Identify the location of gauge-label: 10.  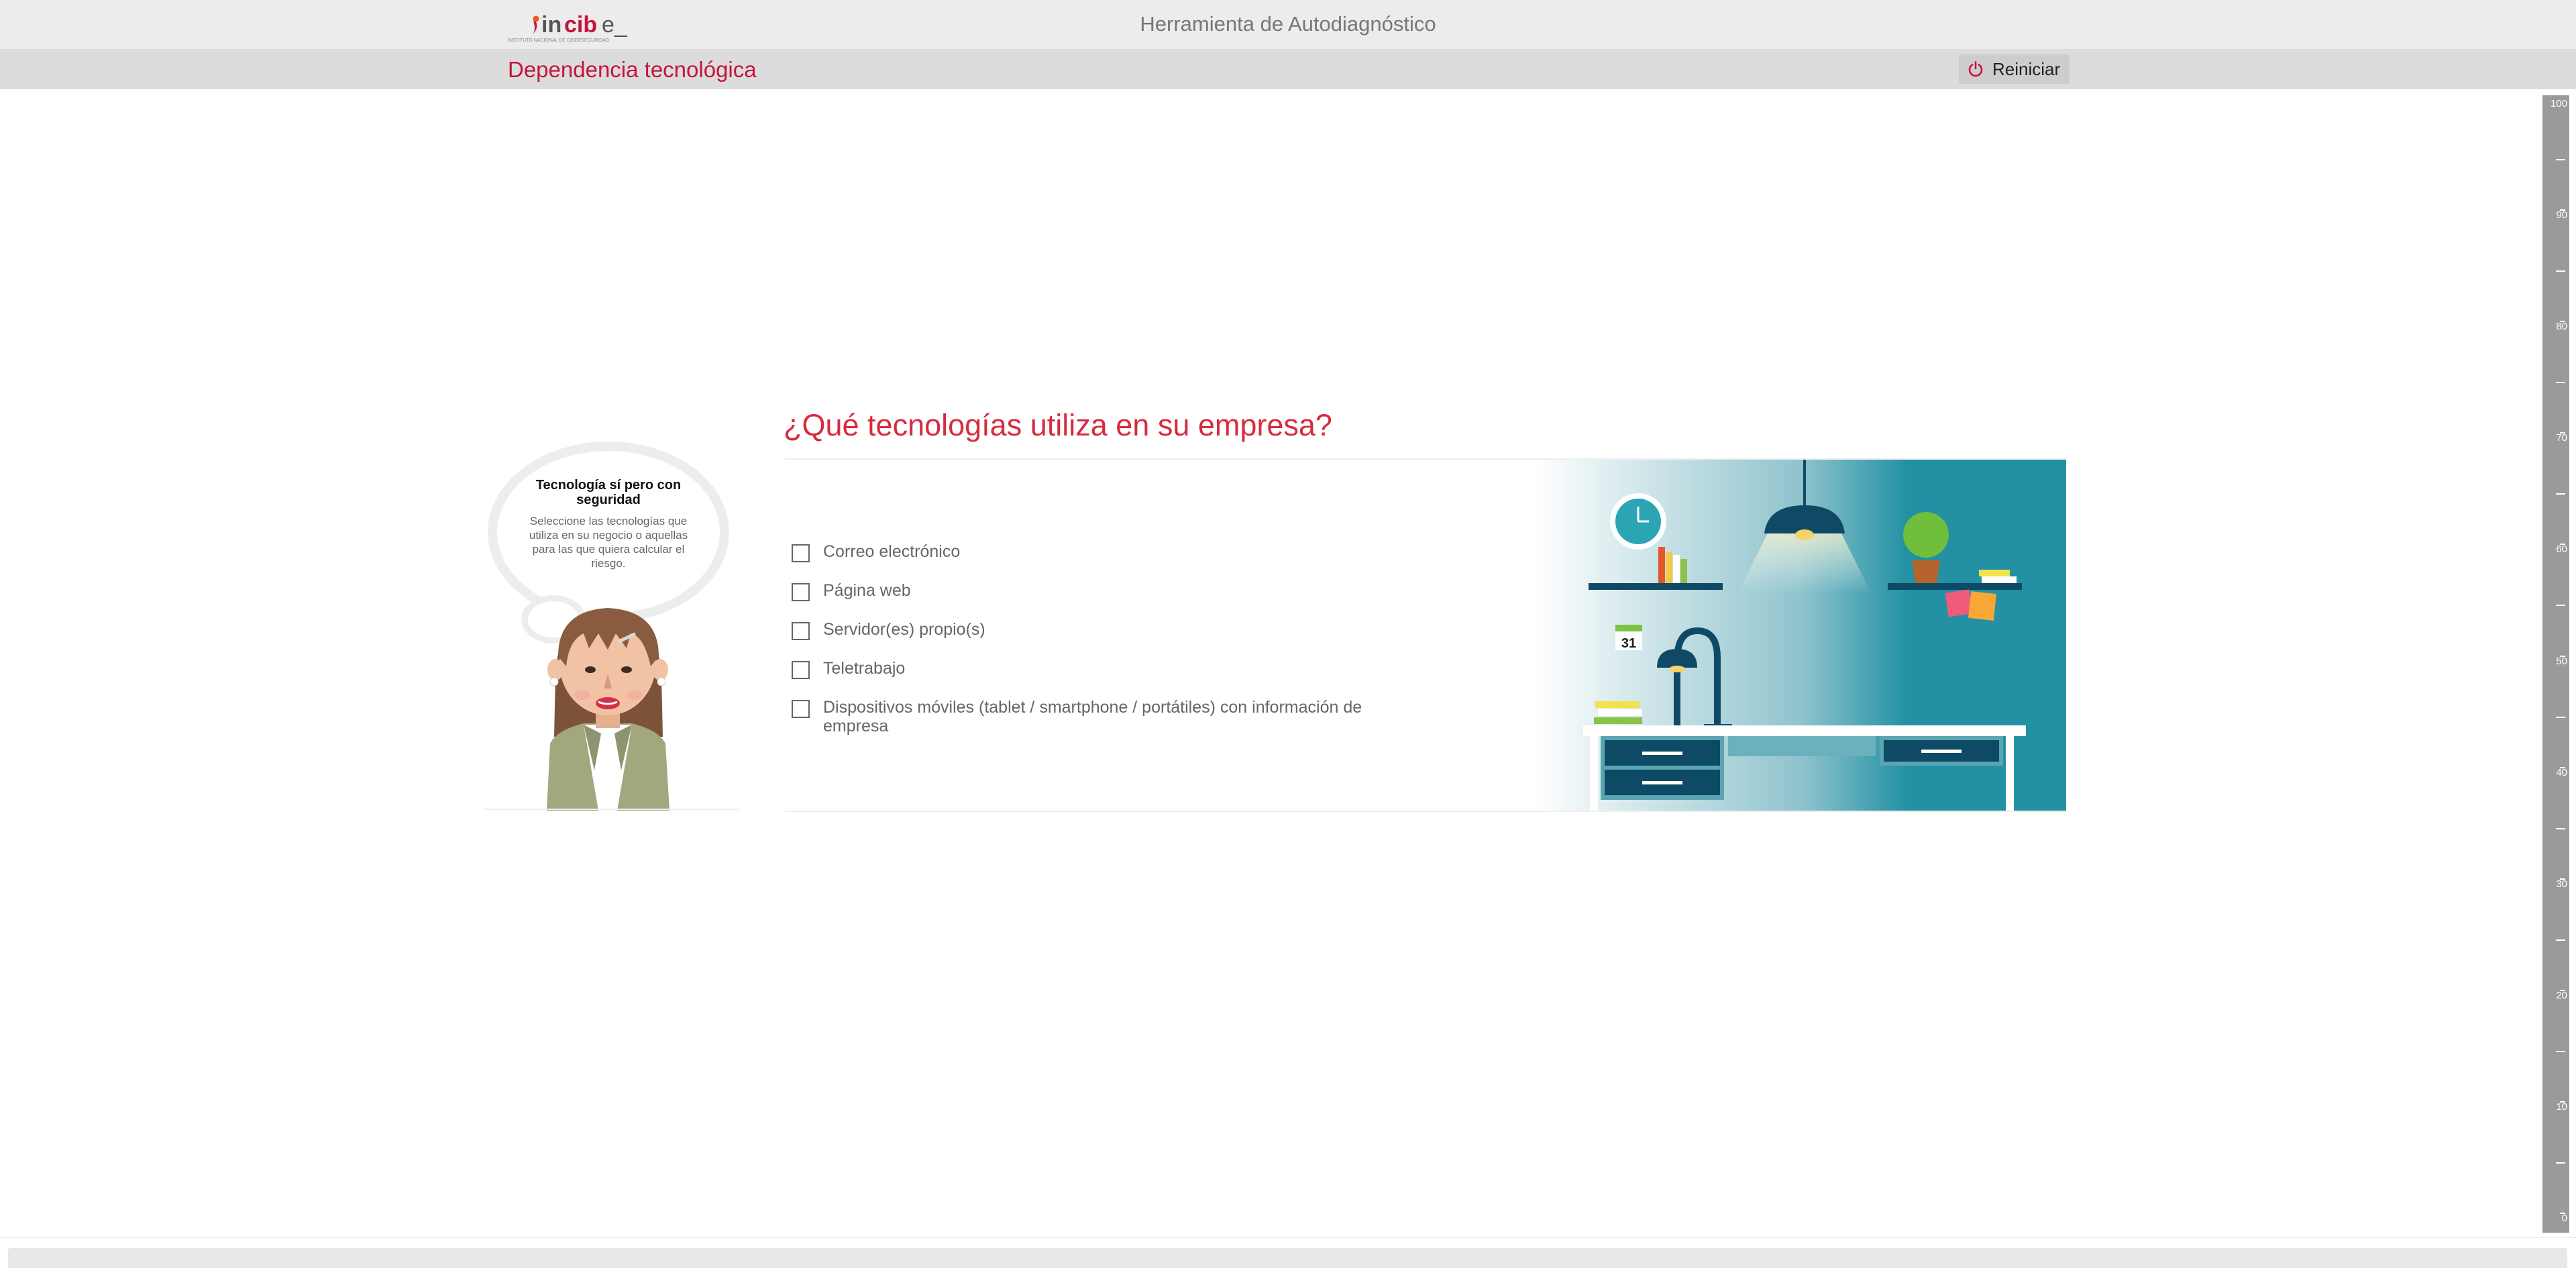
(2561, 1107).